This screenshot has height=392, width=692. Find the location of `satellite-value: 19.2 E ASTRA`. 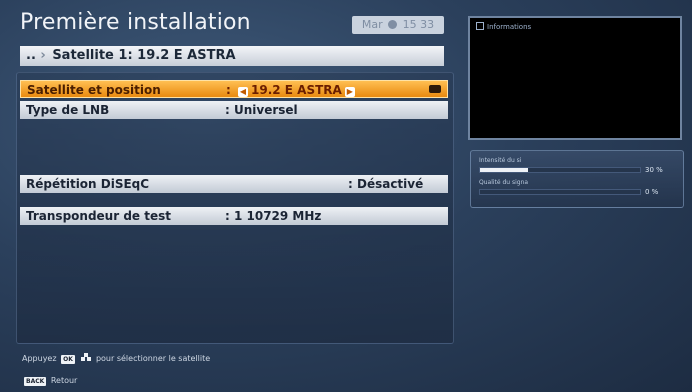

satellite-value: 19.2 E ASTRA is located at coordinates (296, 90).